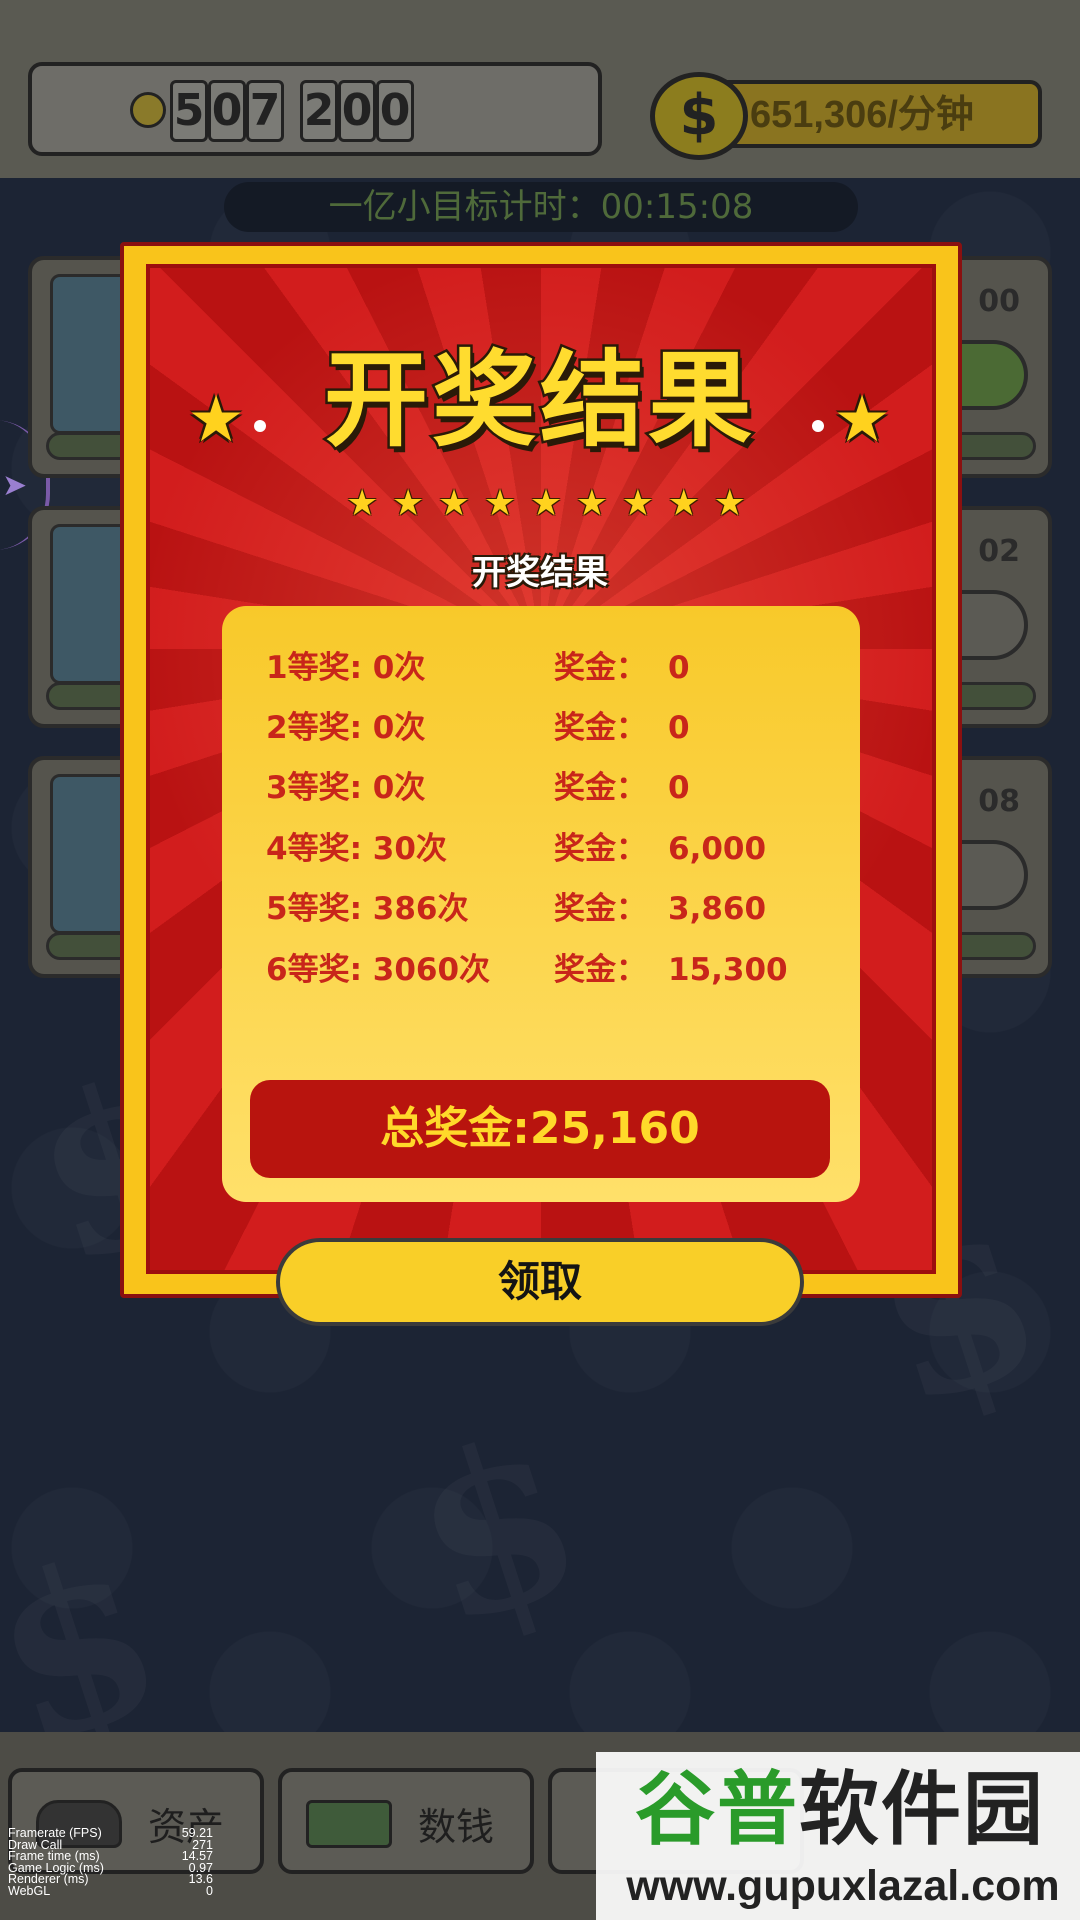  Describe the element at coordinates (541, 207) in the screenshot. I see `goal-timer: 一亿小目标计时：00:15:08` at that location.